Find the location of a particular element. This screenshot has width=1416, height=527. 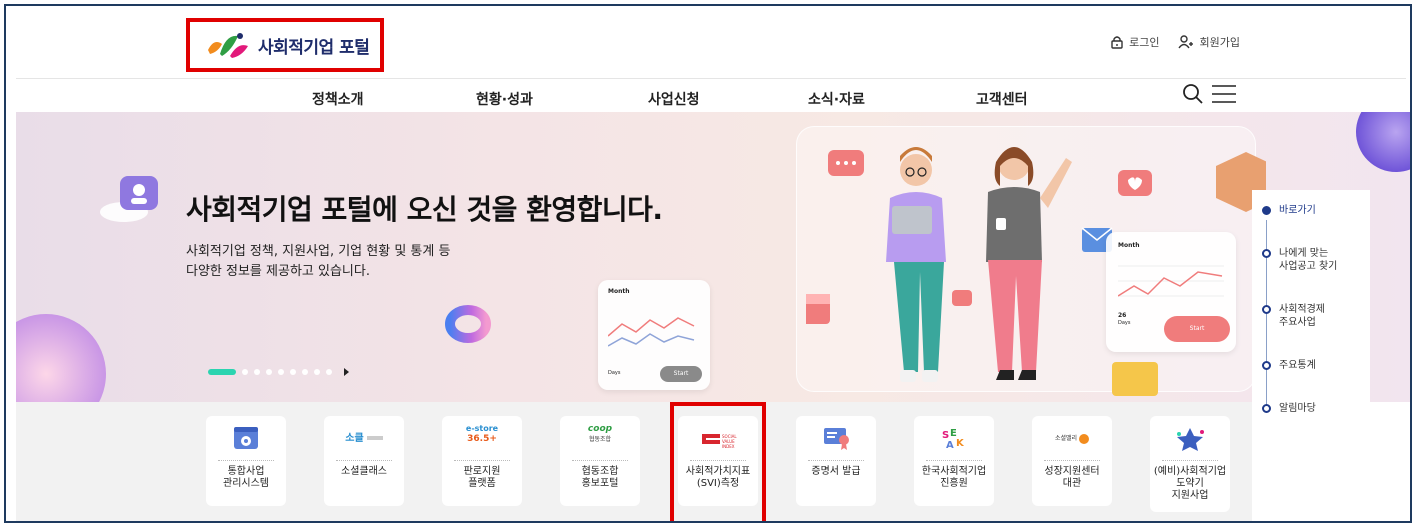

service-label: 성장지원센터 대관 is located at coordinates (1072, 477).